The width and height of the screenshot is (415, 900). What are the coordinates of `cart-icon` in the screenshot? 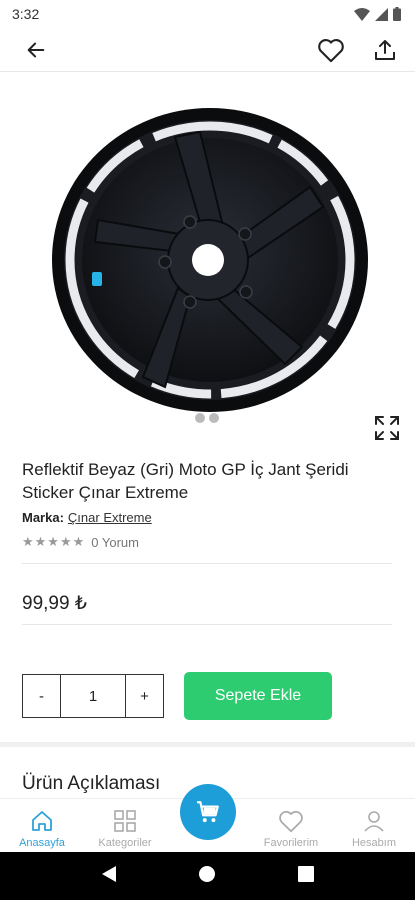 It's located at (208, 812).